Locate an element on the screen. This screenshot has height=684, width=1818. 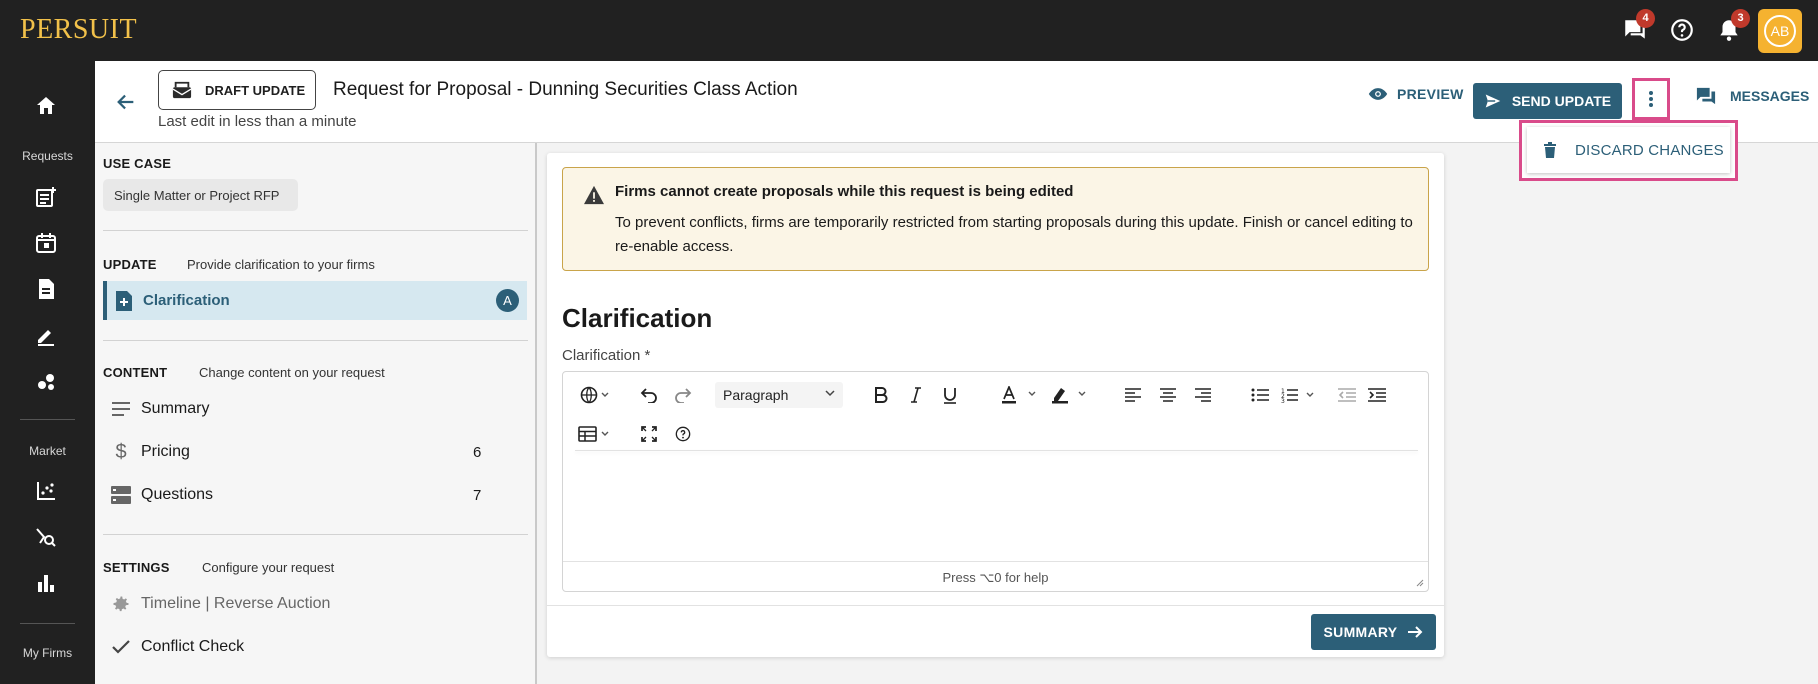
text-color-icon is located at coordinates (1021, 395).